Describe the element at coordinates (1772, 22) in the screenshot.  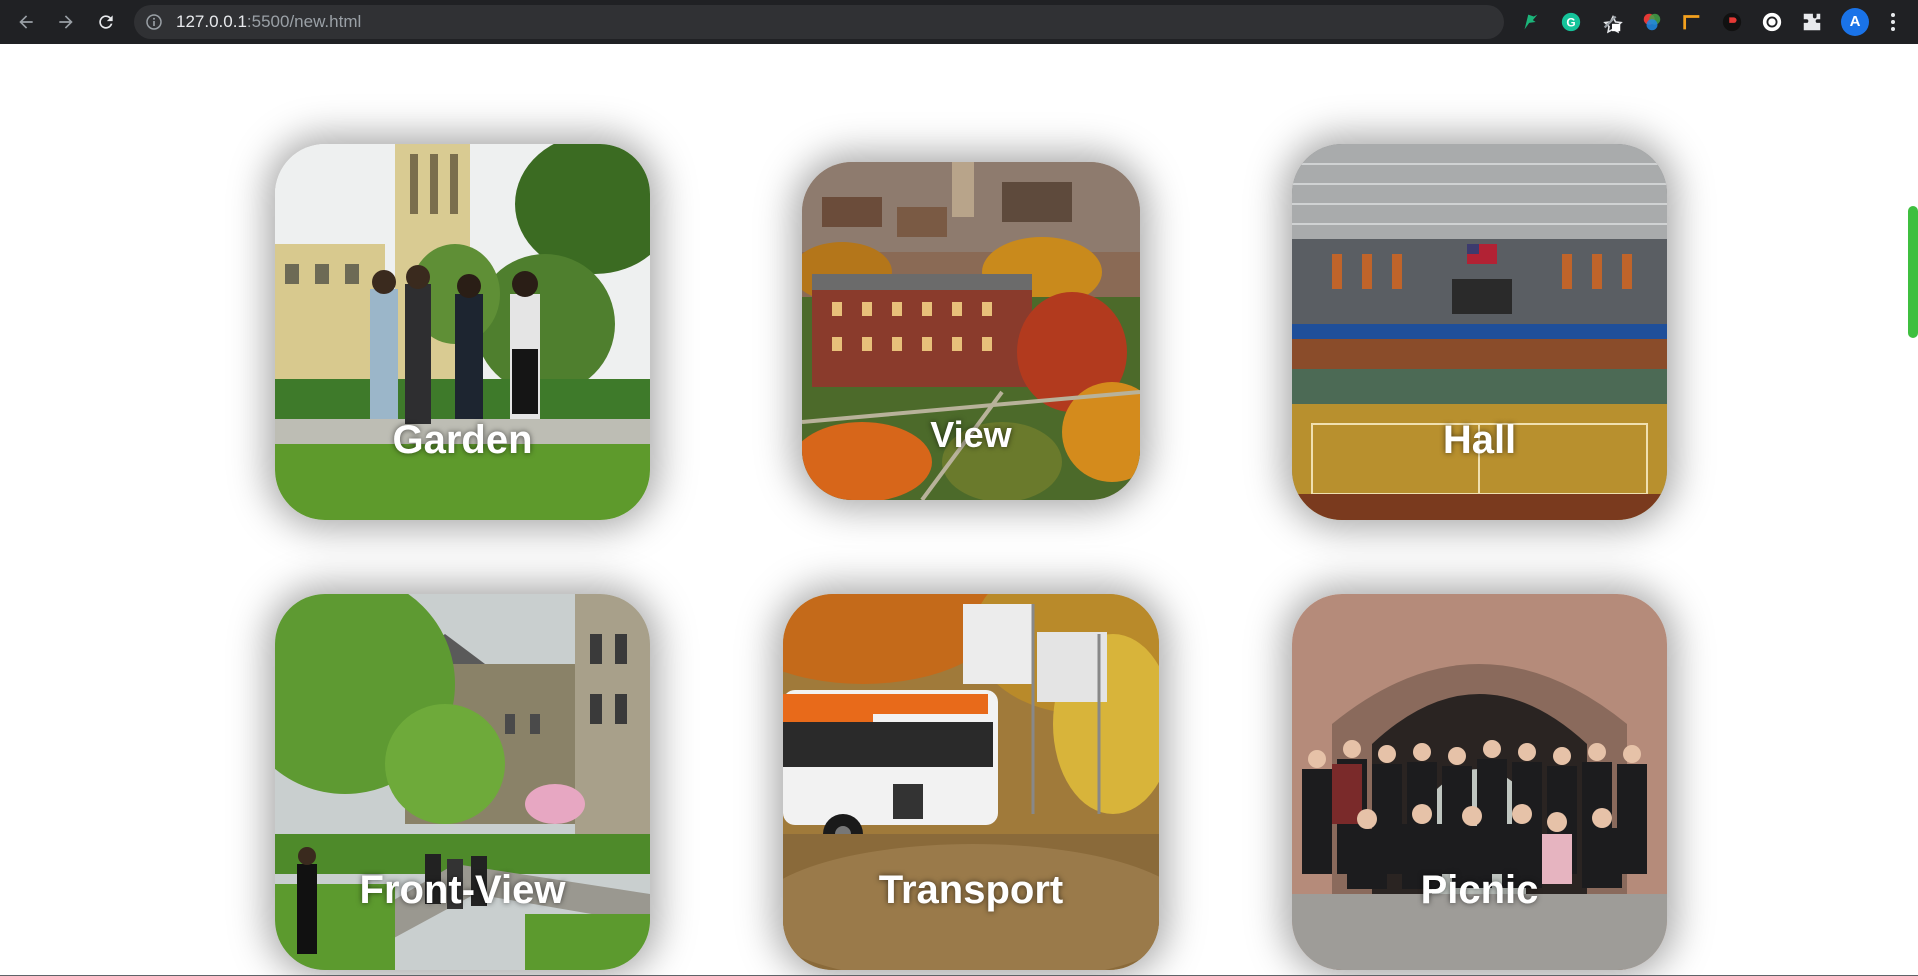
I see `extension-circle-icon` at that location.